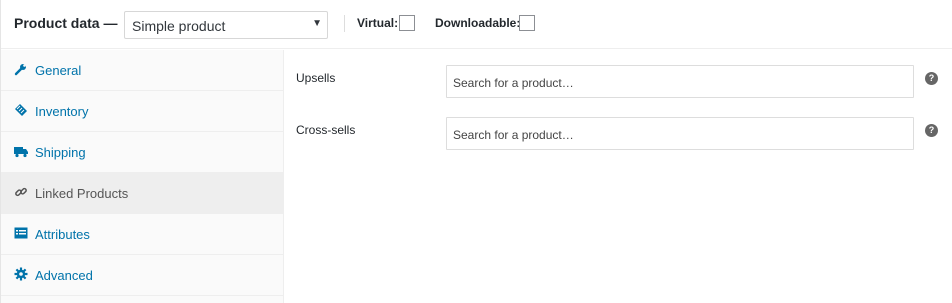 The width and height of the screenshot is (952, 303). What do you see at coordinates (66, 23) in the screenshot?
I see `product-data-title: Product data —` at bounding box center [66, 23].